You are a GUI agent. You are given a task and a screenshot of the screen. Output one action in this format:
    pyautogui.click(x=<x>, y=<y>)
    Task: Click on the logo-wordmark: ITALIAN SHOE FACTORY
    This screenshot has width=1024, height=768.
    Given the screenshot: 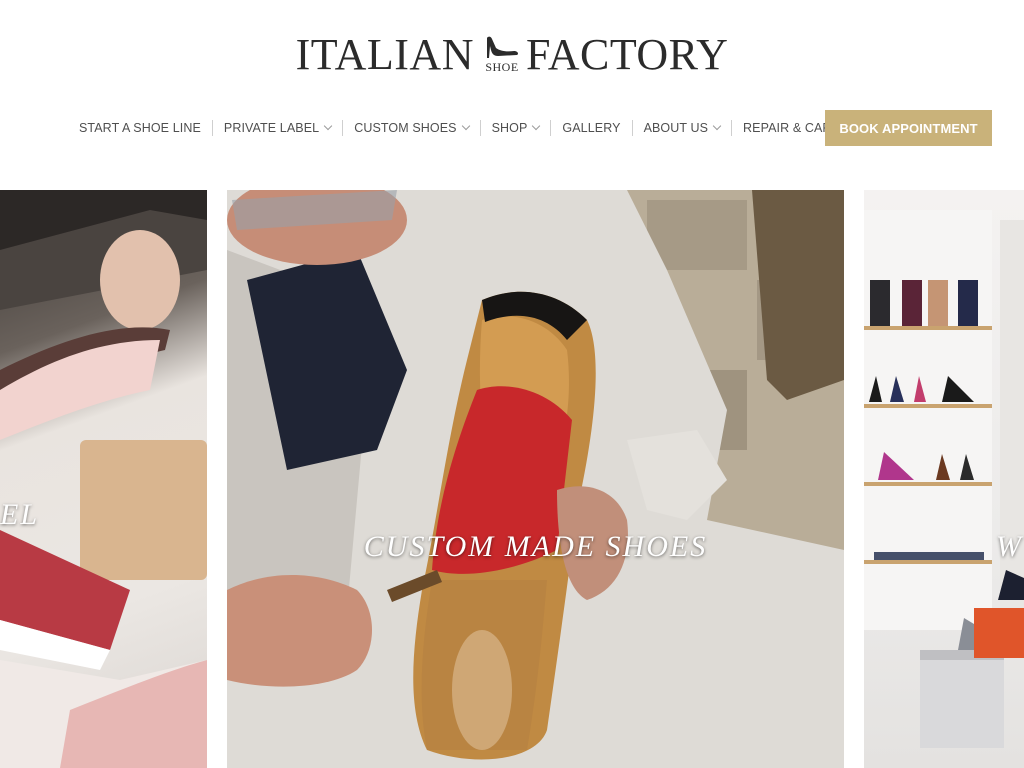 What is the action you would take?
    pyautogui.click(x=512, y=55)
    